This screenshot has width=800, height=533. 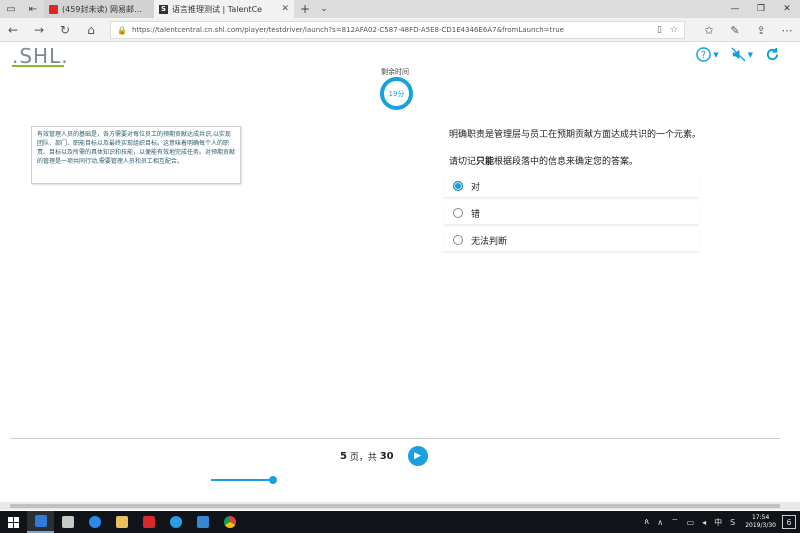 I want to click on new-tab-button: +, so click(x=305, y=9).